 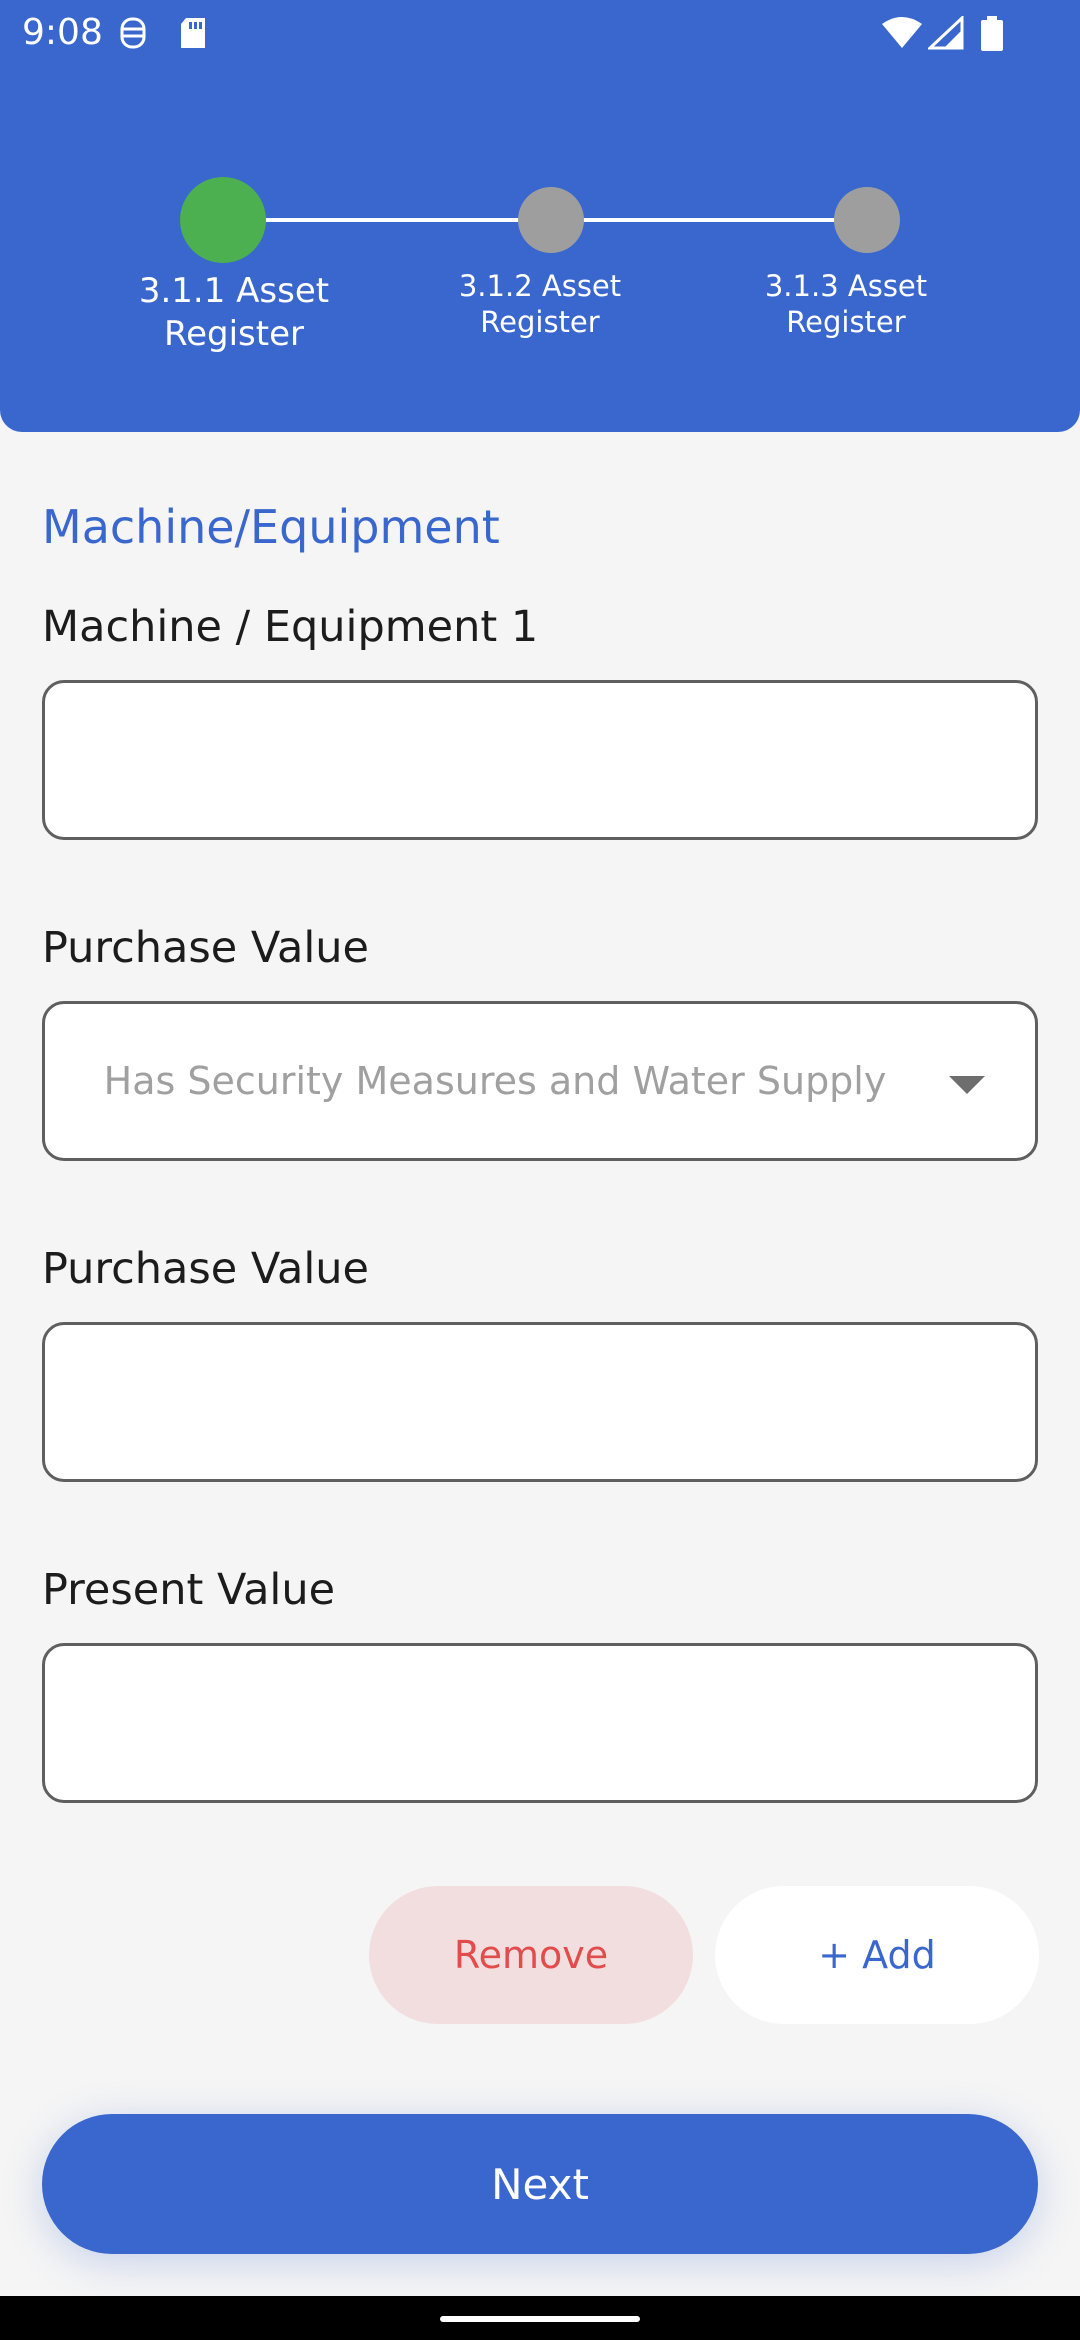 What do you see at coordinates (62, 32) in the screenshot?
I see `status-time: 9:08` at bounding box center [62, 32].